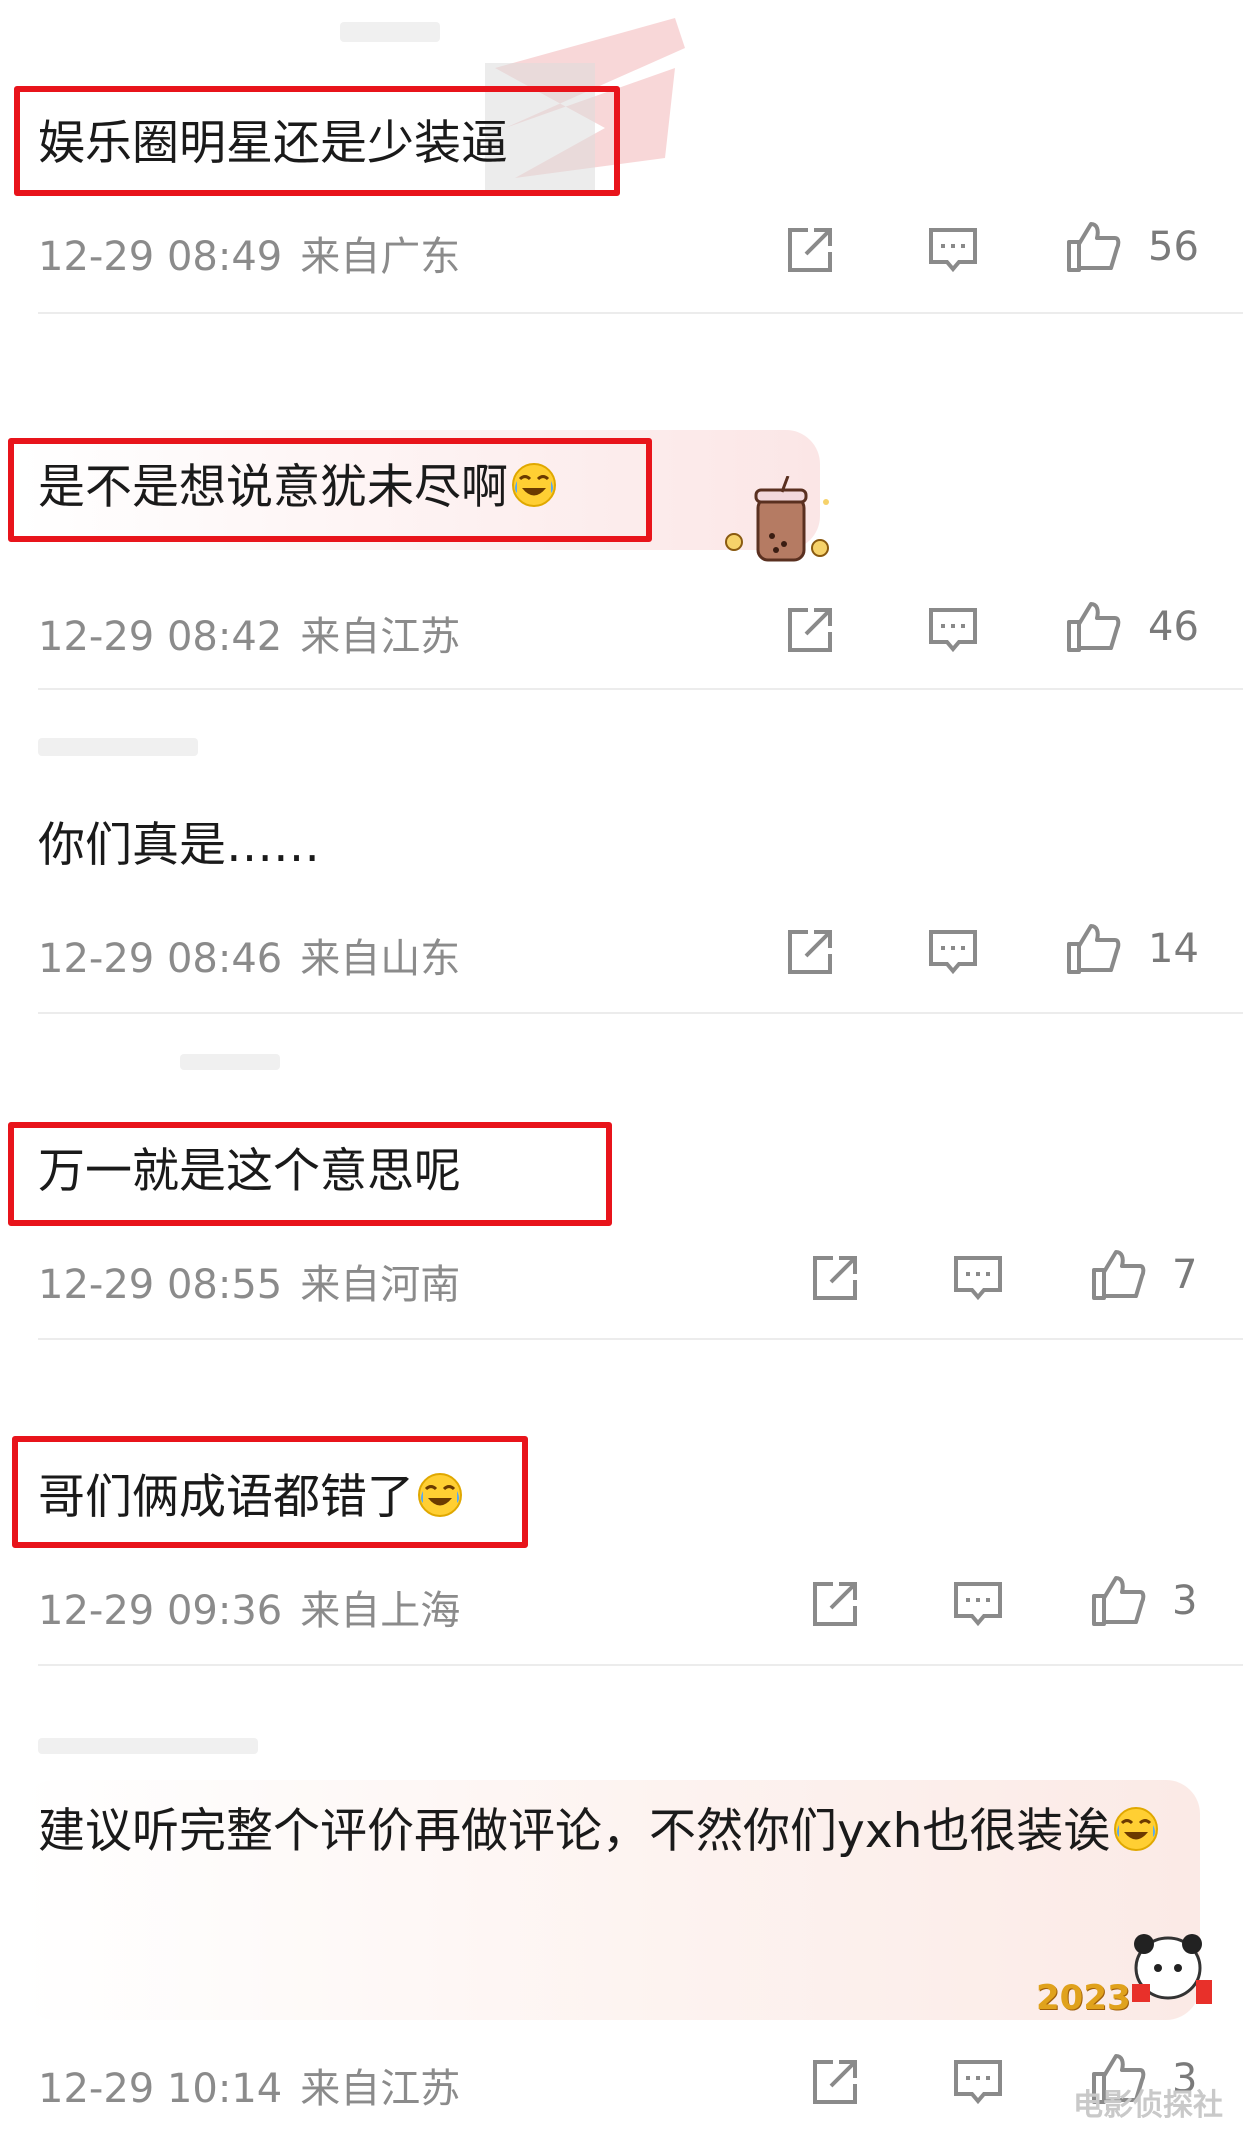 This screenshot has height=2146, width=1243. I want to click on comment-meta: 12-29 08:46 来自山东, so click(249, 955).